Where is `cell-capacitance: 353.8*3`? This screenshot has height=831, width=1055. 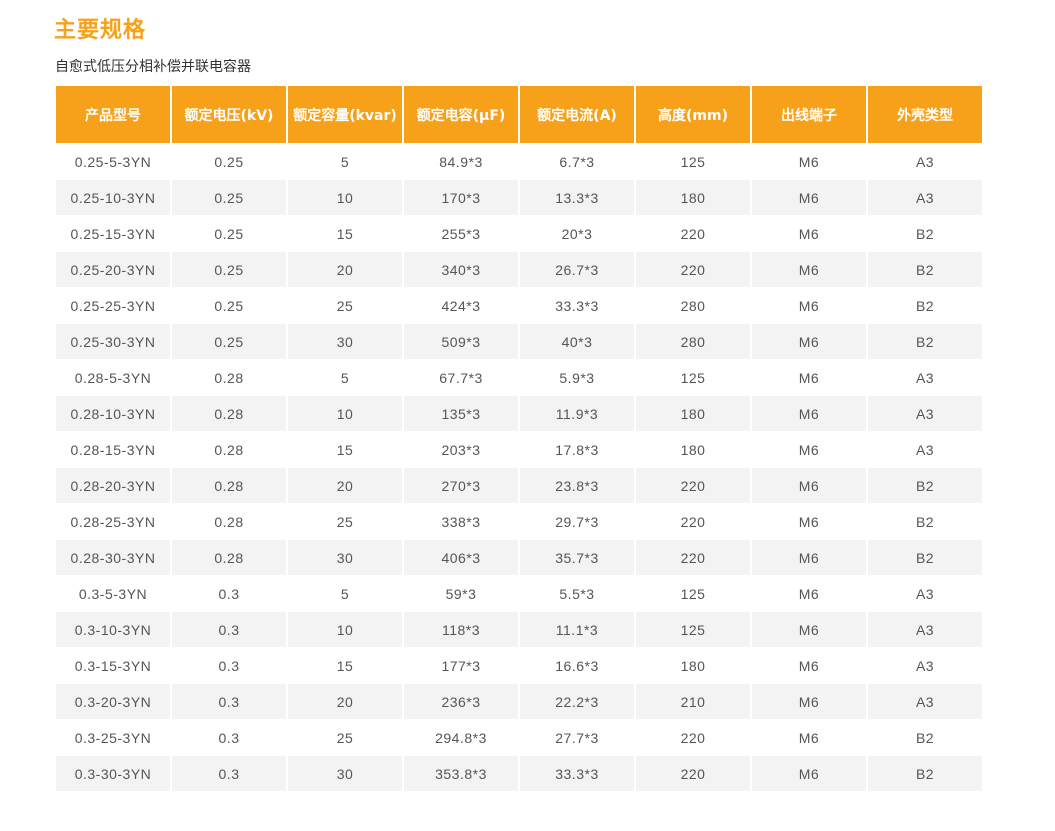
cell-capacitance: 353.8*3 is located at coordinates (461, 773).